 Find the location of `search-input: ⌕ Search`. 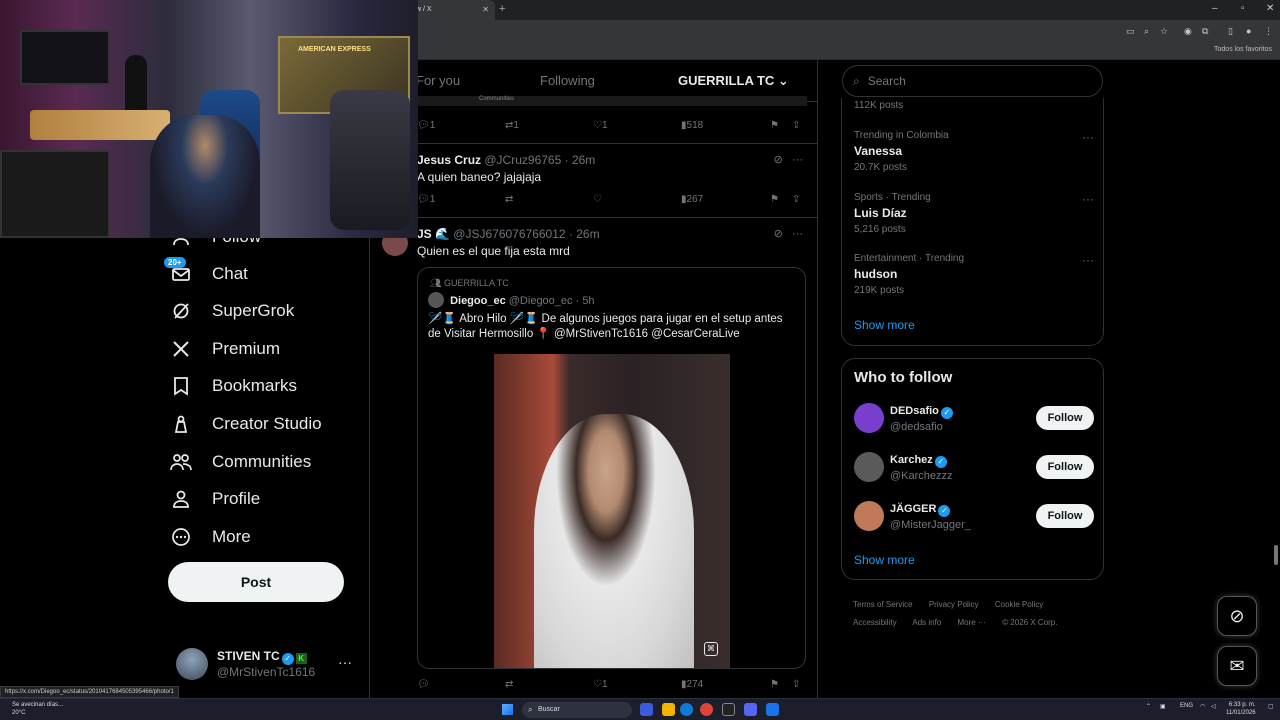

search-input: ⌕ Search is located at coordinates (972, 81).